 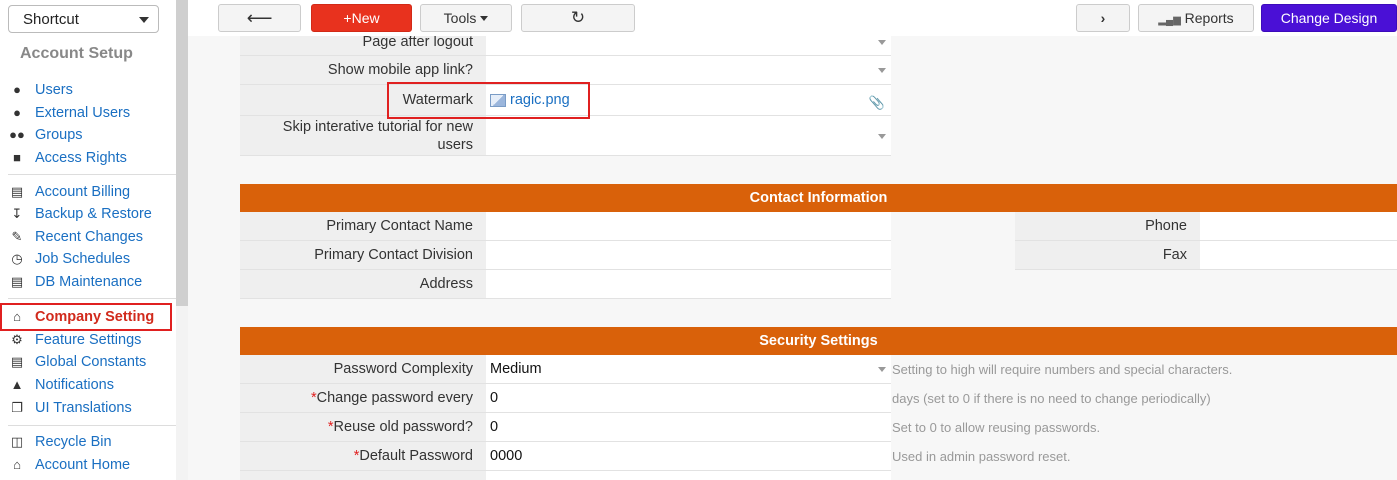 I want to click on shortcut-label: Shortcut, so click(x=51, y=19).